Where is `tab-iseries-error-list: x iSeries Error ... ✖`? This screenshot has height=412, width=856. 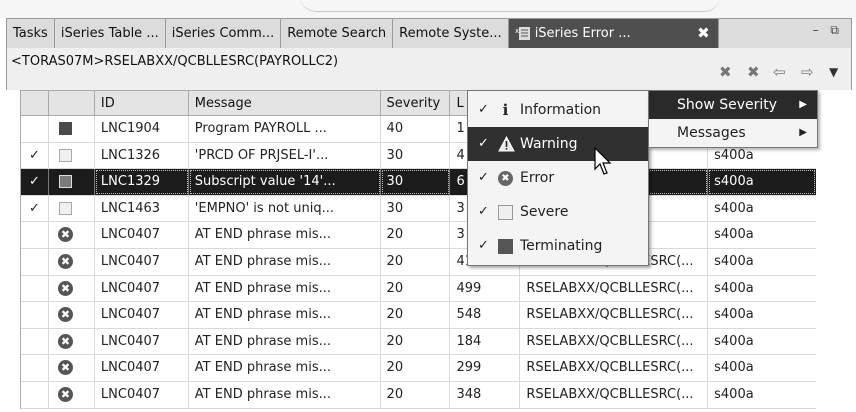
tab-iseries-error-list: x iSeries Error ... ✖ is located at coordinates (613, 33).